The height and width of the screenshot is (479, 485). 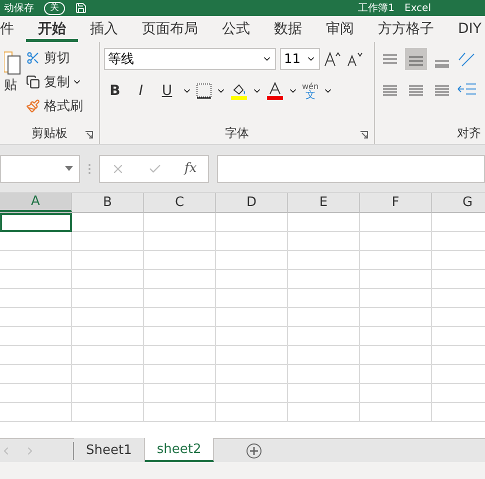 What do you see at coordinates (190, 168) in the screenshot?
I see `insert-function-button: fx` at bounding box center [190, 168].